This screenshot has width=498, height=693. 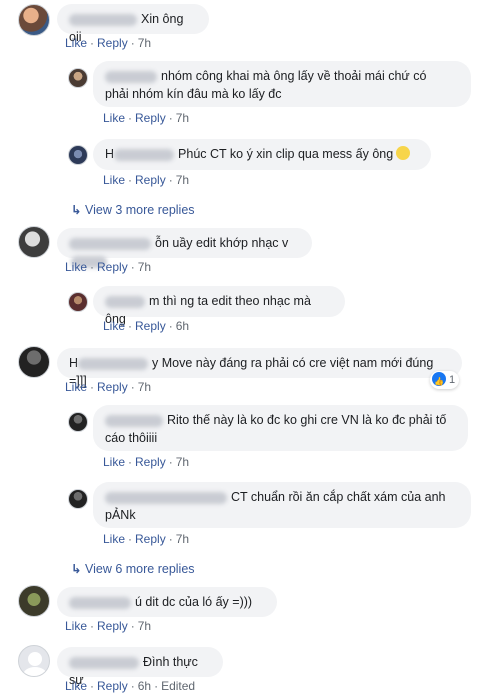 I want to click on reaction-number: 1, so click(x=452, y=380).